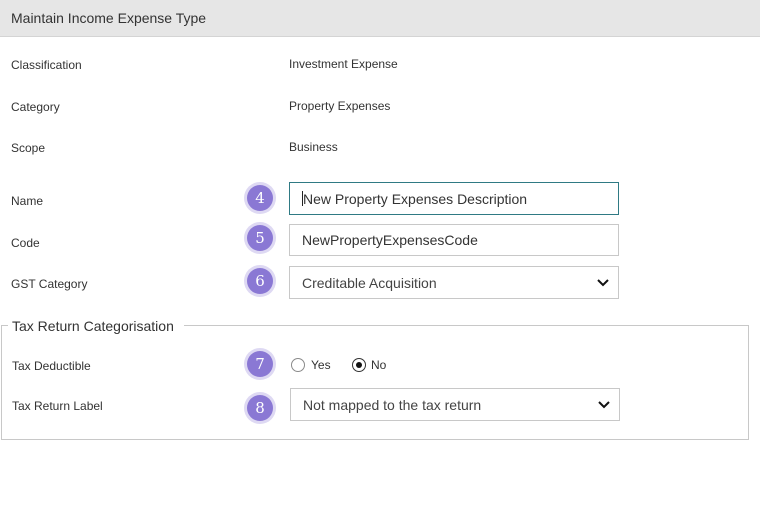 The width and height of the screenshot is (760, 530). Describe the element at coordinates (415, 198) in the screenshot. I see `name-input-value: New Property Expenses Description` at that location.